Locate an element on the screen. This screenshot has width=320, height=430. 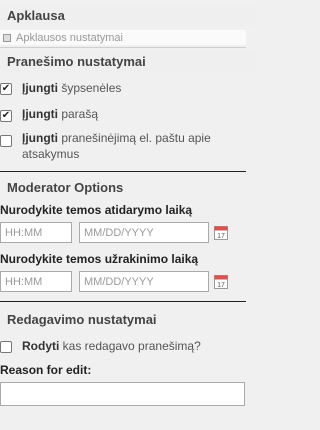
show-editor-checkbox is located at coordinates (6, 347).